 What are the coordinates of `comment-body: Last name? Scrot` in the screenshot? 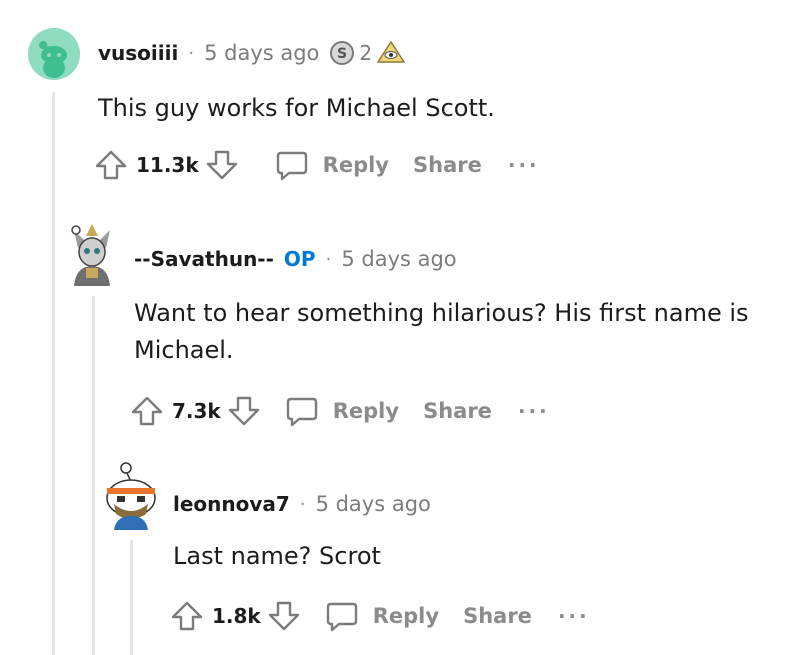 It's located at (277, 556).